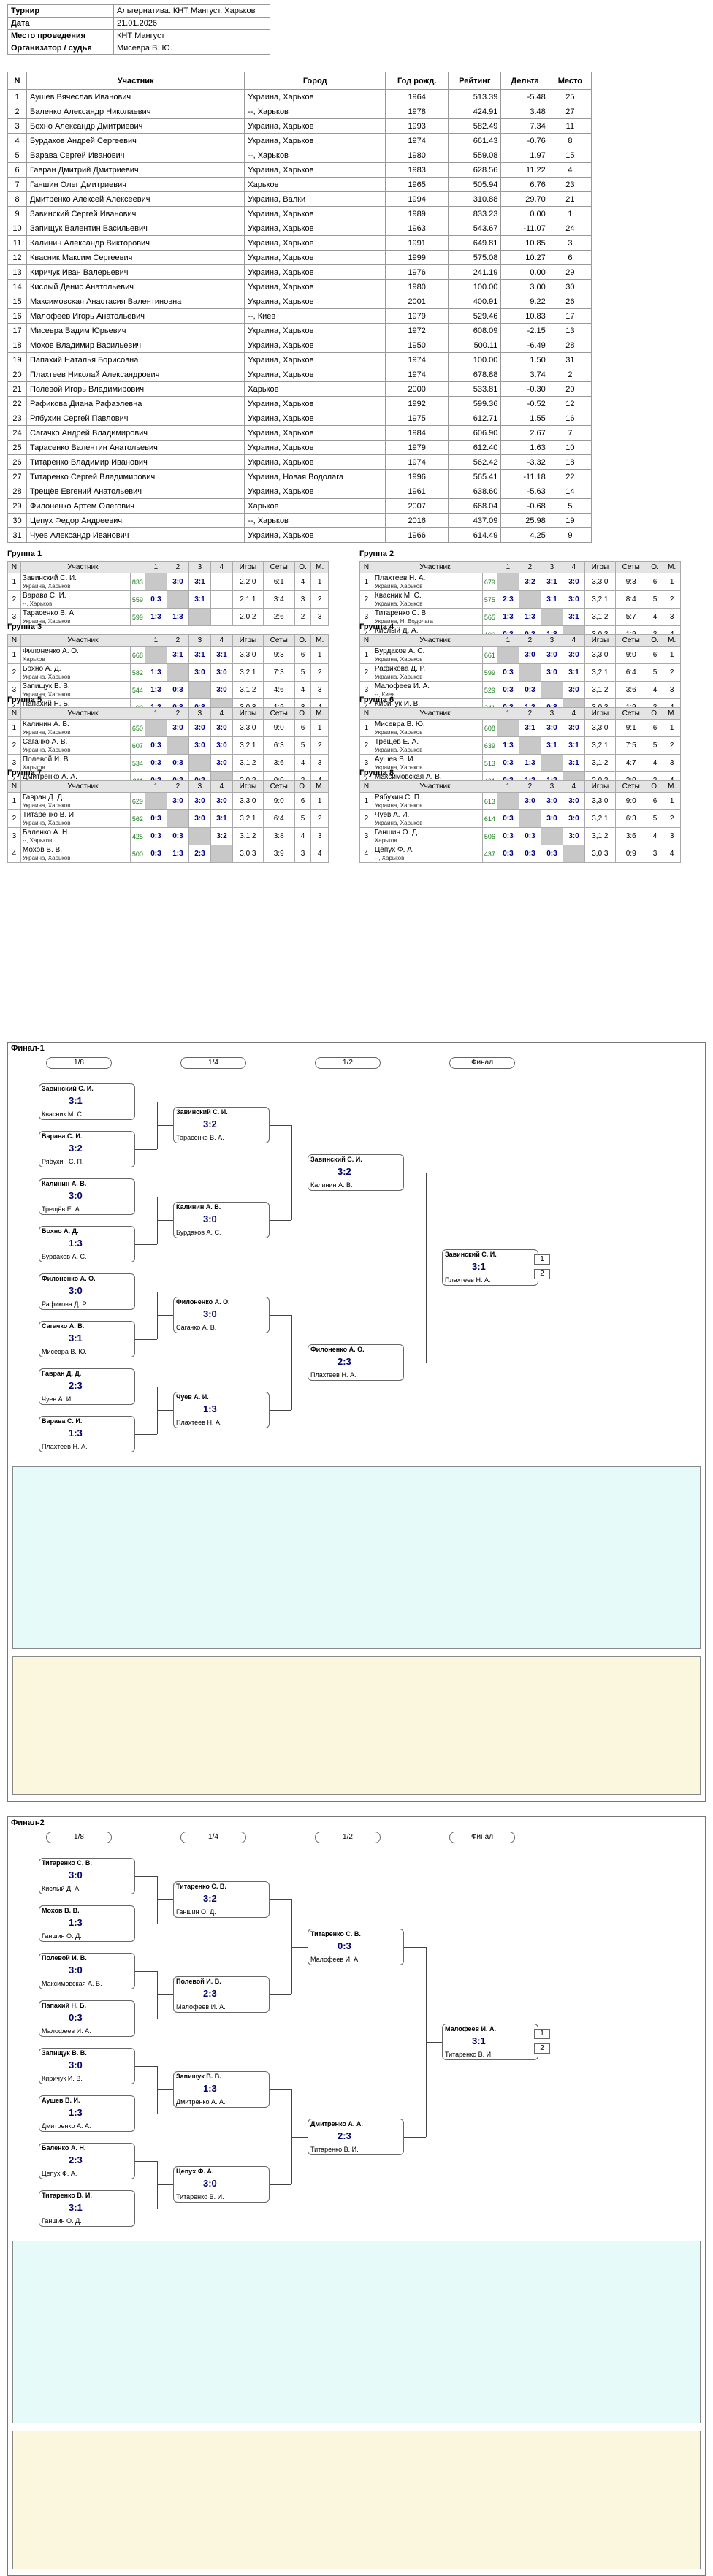 The image size is (713, 2576). I want to click on player-cell: 23, so click(570, 185).